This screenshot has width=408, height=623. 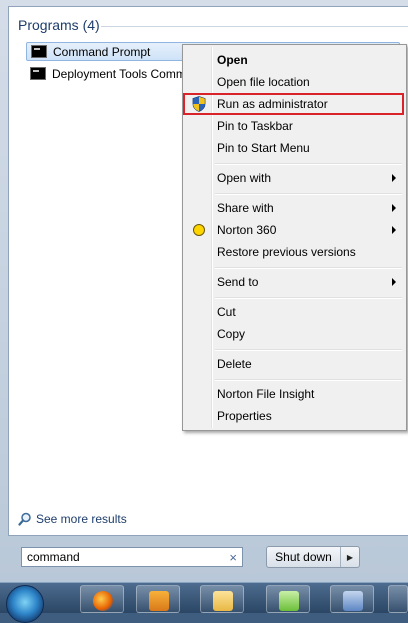 What do you see at coordinates (233, 557) in the screenshot?
I see `clear-search-icon: ×` at bounding box center [233, 557].